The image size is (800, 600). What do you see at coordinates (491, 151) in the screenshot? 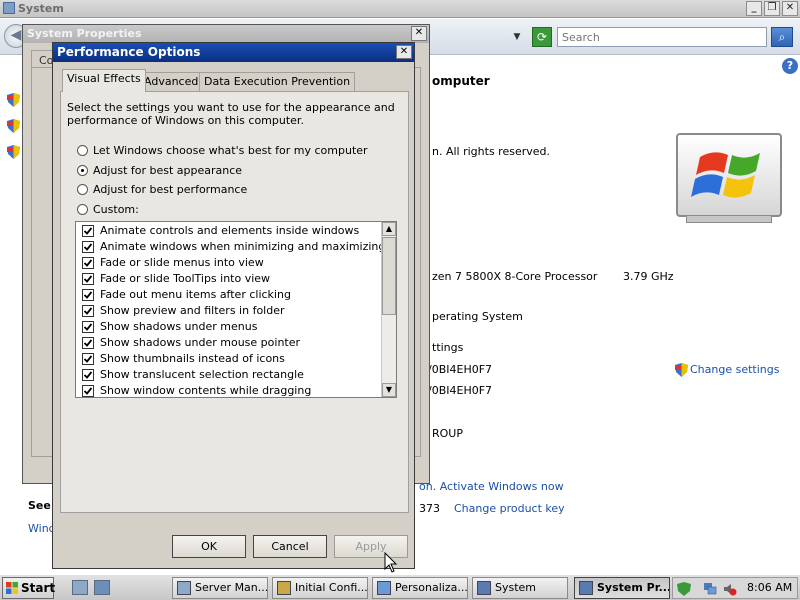
I see `copyright-text: n. All rights reserved.` at bounding box center [491, 151].